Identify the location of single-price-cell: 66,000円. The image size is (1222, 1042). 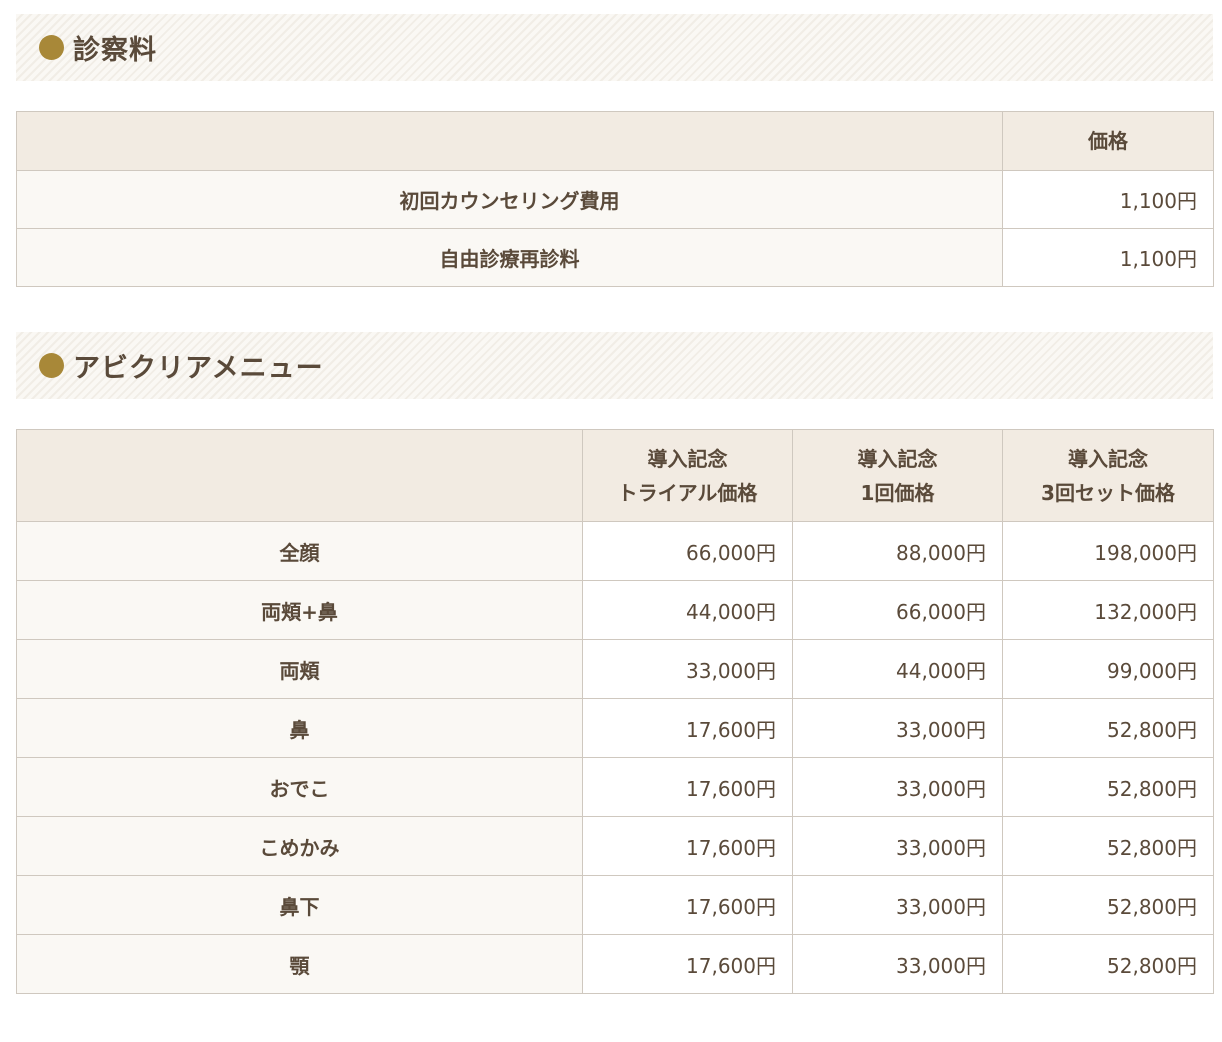
(897, 610).